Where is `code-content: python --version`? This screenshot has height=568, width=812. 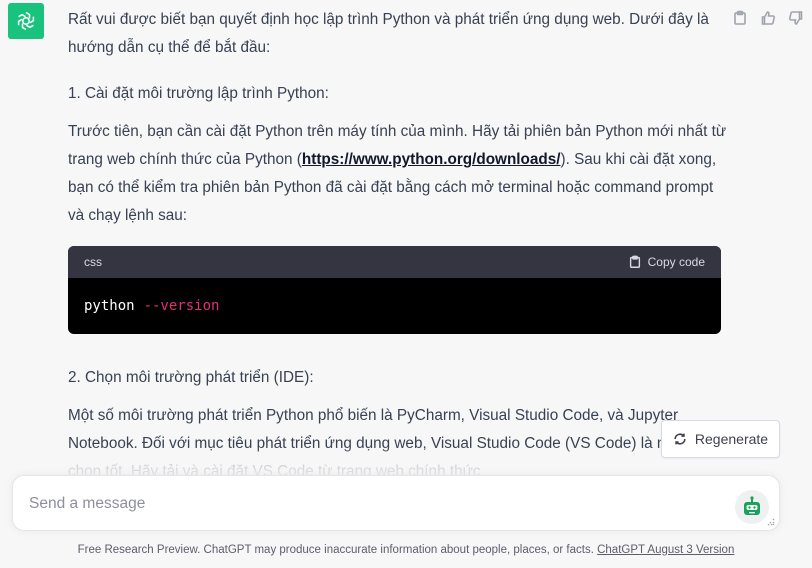
code-content: python --version is located at coordinates (394, 306).